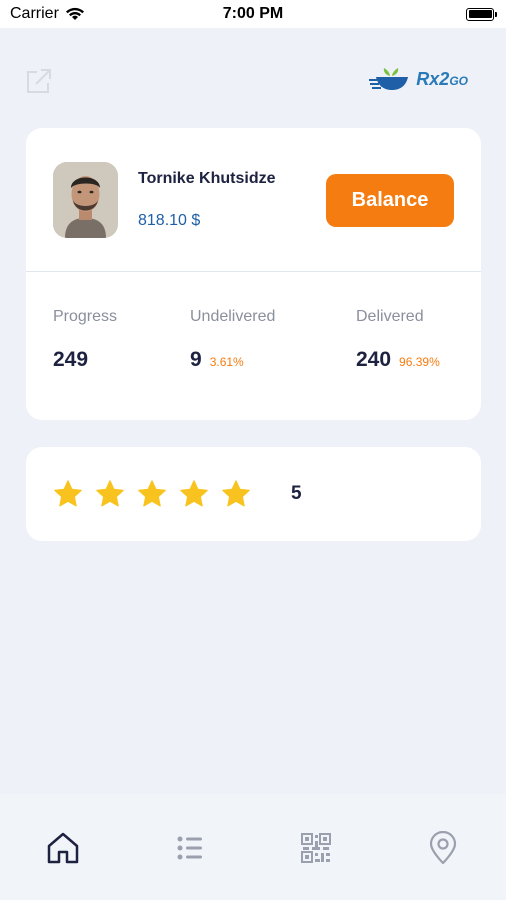 This screenshot has width=506, height=900. Describe the element at coordinates (390, 200) in the screenshot. I see `balance-button: Balance` at that location.